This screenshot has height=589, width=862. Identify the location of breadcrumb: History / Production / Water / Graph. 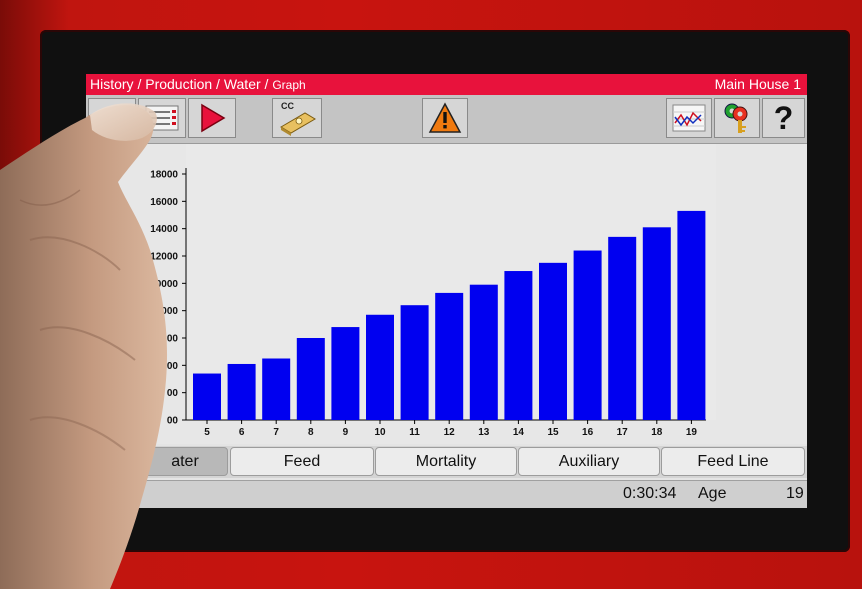
(198, 85).